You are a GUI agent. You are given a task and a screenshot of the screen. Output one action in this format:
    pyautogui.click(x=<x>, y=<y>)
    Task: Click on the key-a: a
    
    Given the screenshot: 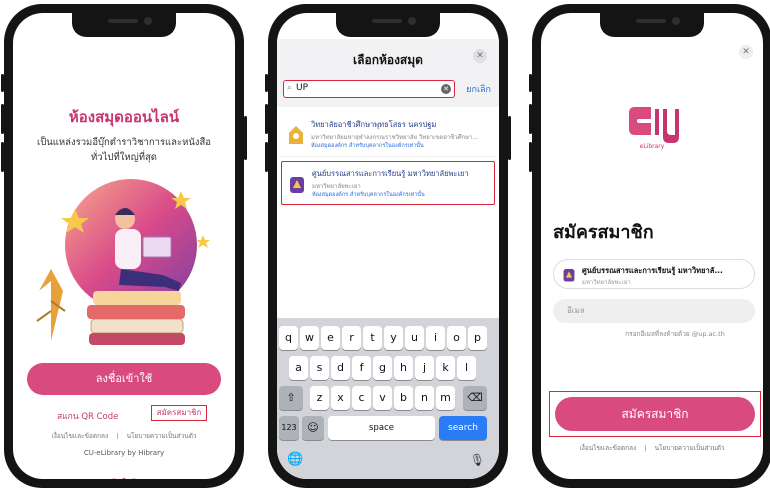 What is the action you would take?
    pyautogui.click(x=298, y=368)
    